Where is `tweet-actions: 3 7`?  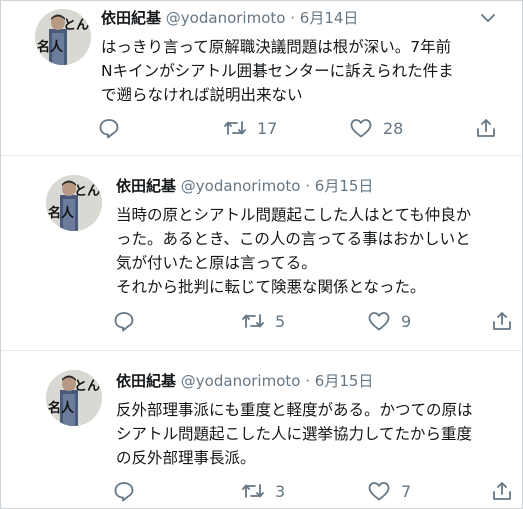 tweet-actions: 3 7 is located at coordinates (261, 491).